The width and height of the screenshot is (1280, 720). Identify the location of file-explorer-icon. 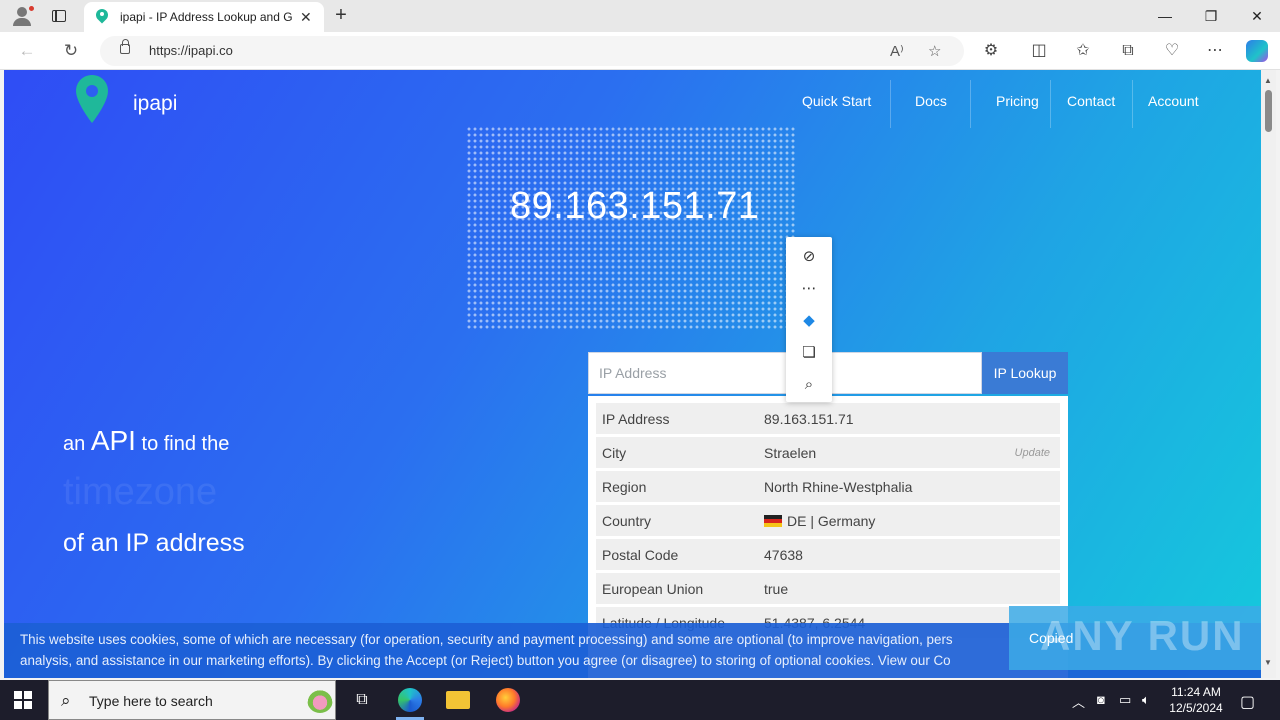
(458, 700).